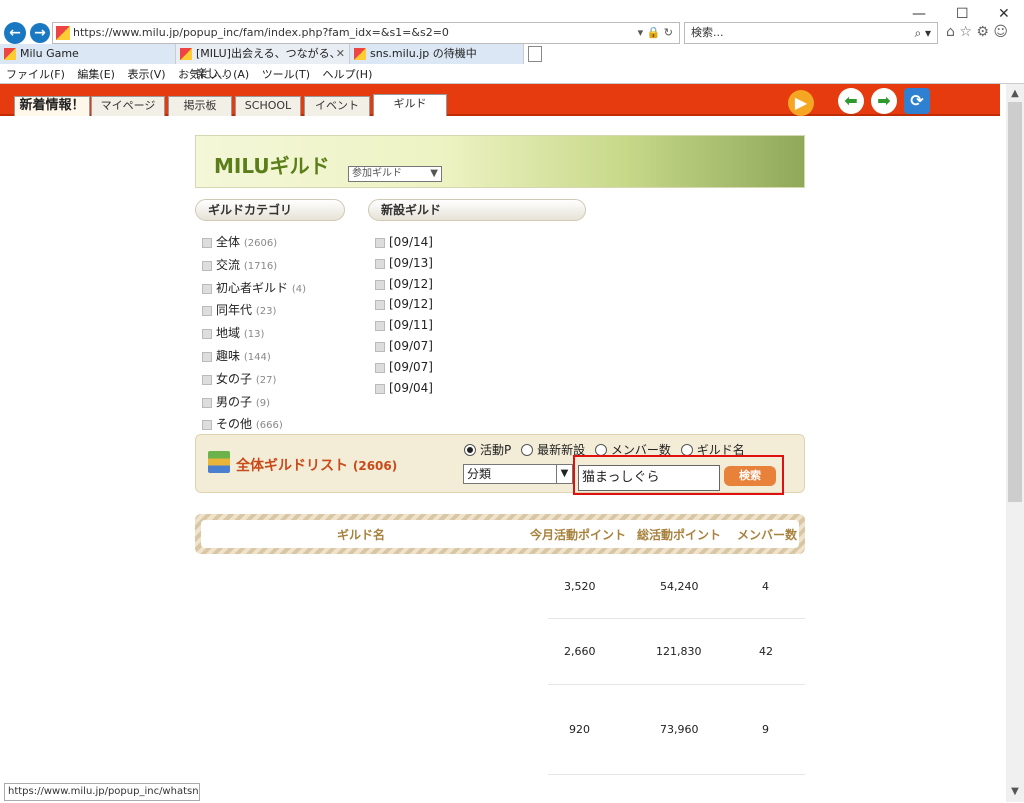 This screenshot has height=803, width=1024. What do you see at coordinates (375, 466) in the screenshot?
I see `guild-list-count: (2606)` at bounding box center [375, 466].